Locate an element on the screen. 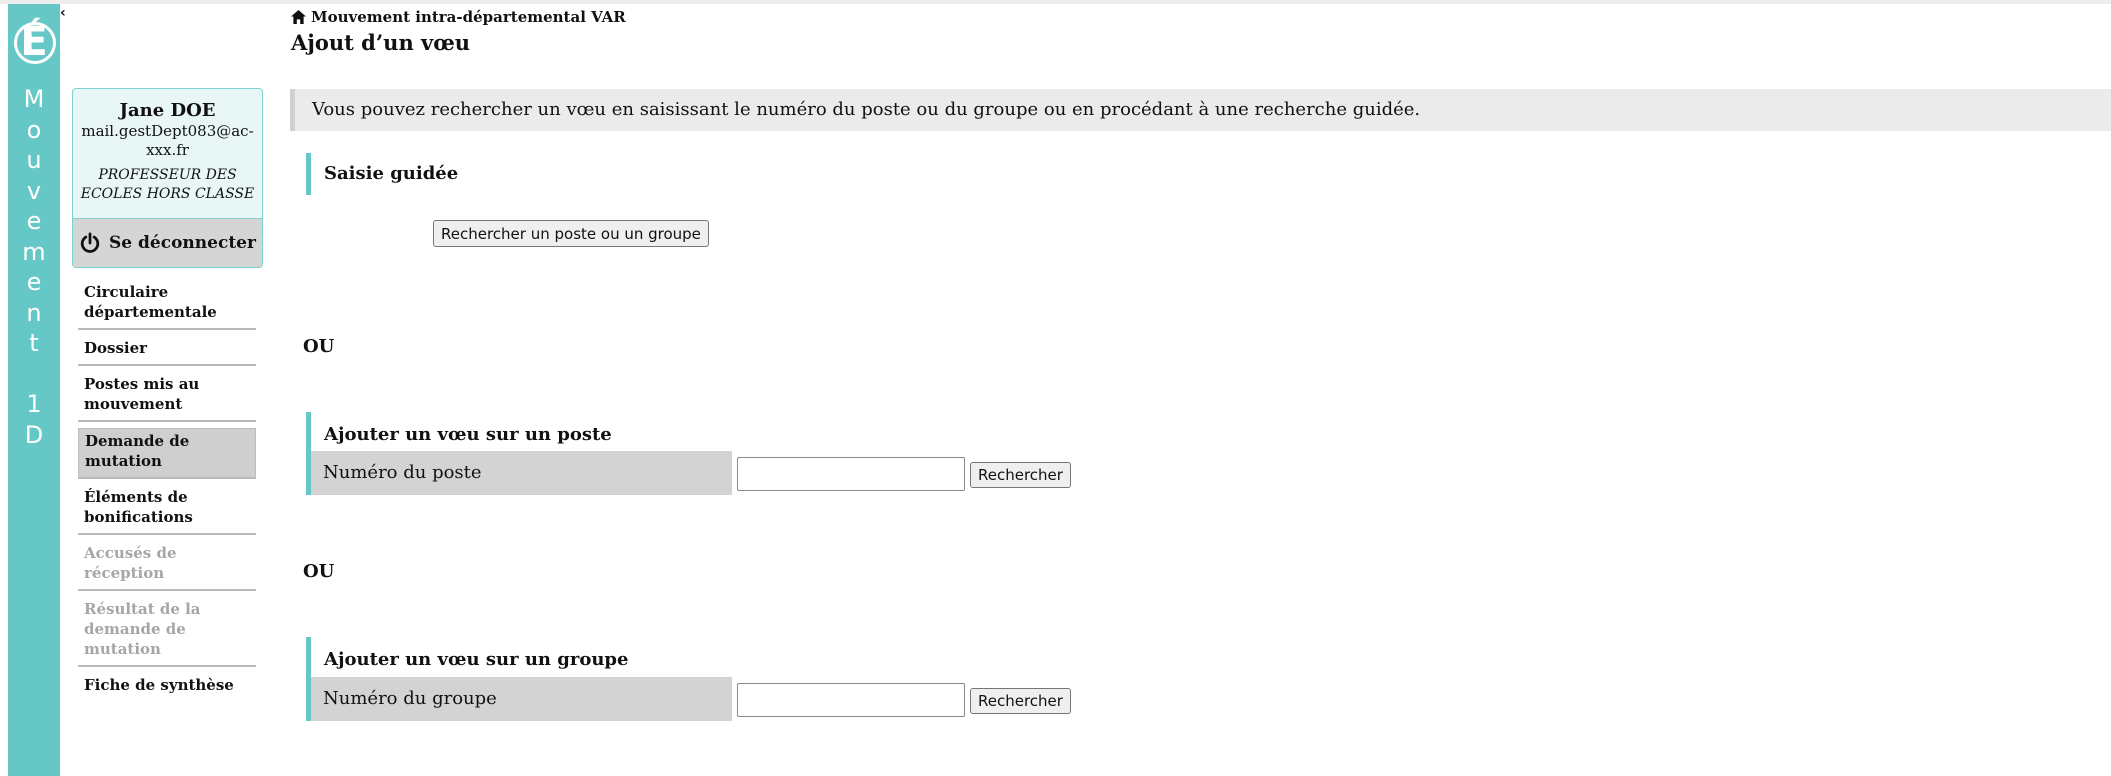  nav-item: Résultat de la demande de mutation is located at coordinates (167, 632).